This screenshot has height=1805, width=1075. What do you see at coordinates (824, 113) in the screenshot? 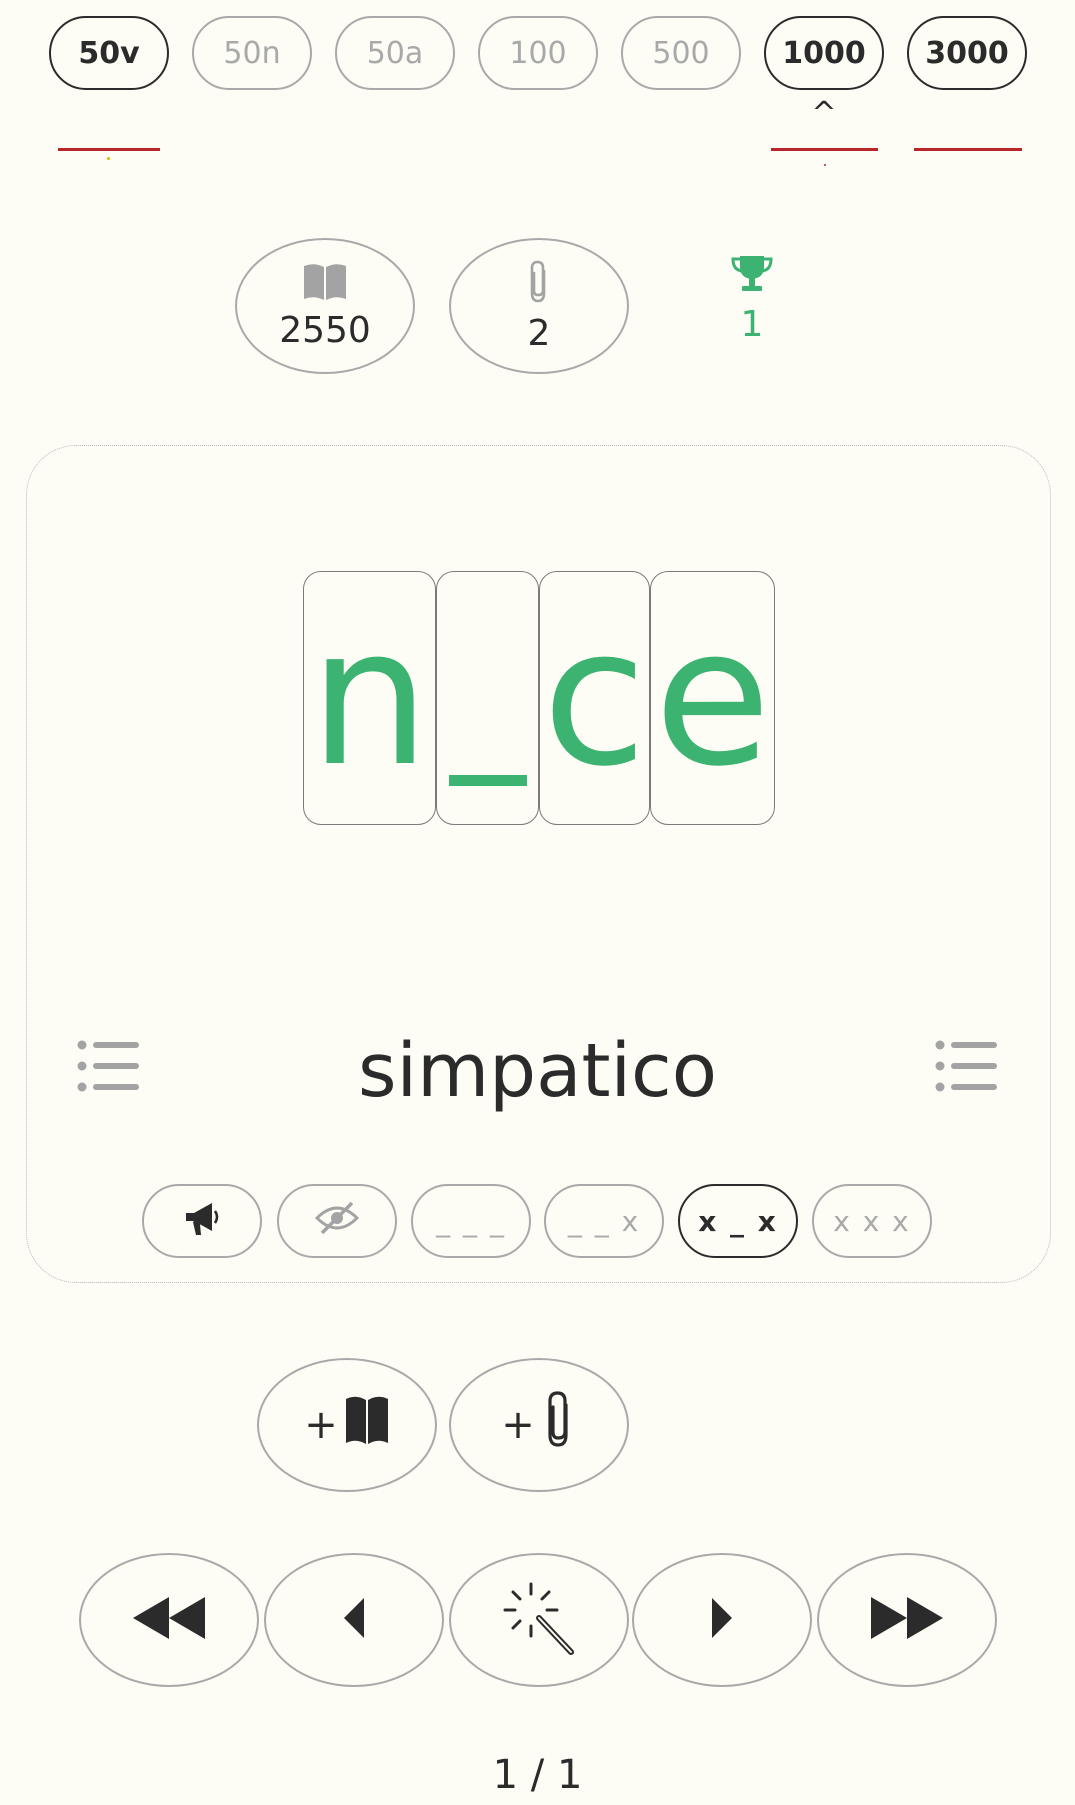
I see `level-current-marker: ^` at bounding box center [824, 113].